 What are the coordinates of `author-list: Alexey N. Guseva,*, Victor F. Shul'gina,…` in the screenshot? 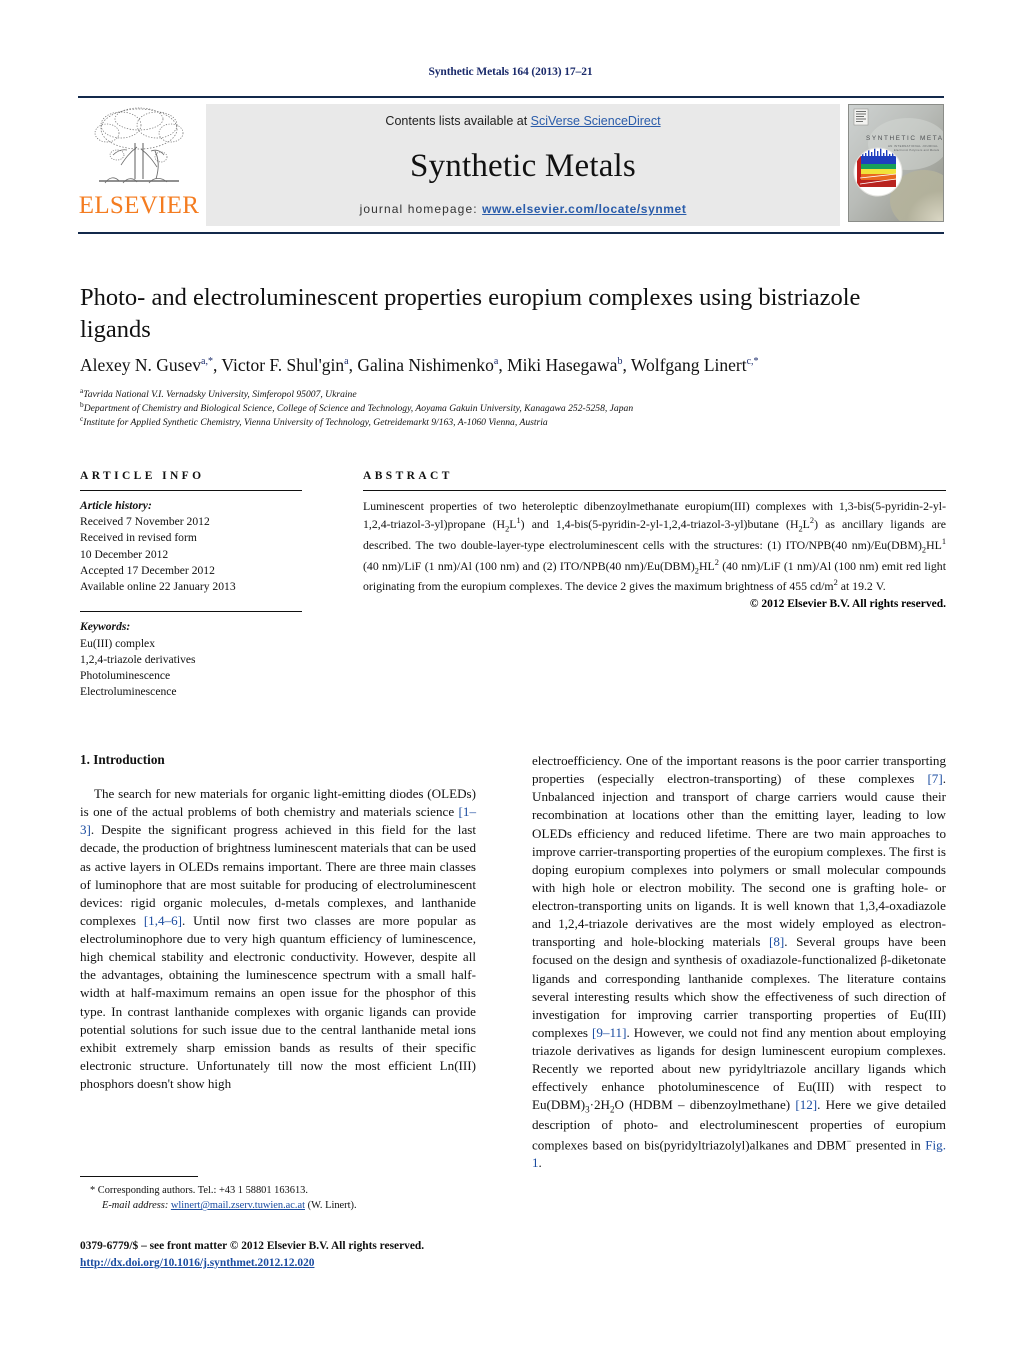 It's located at (419, 365).